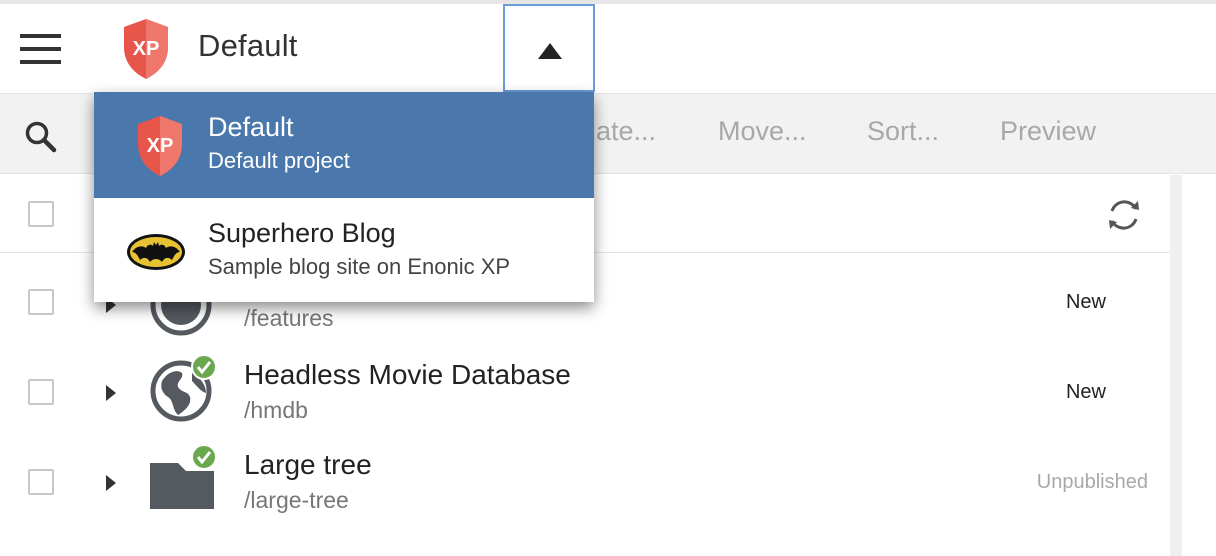 This screenshot has height=556, width=1216. What do you see at coordinates (296, 500) in the screenshot?
I see `row-path: /large-tree` at bounding box center [296, 500].